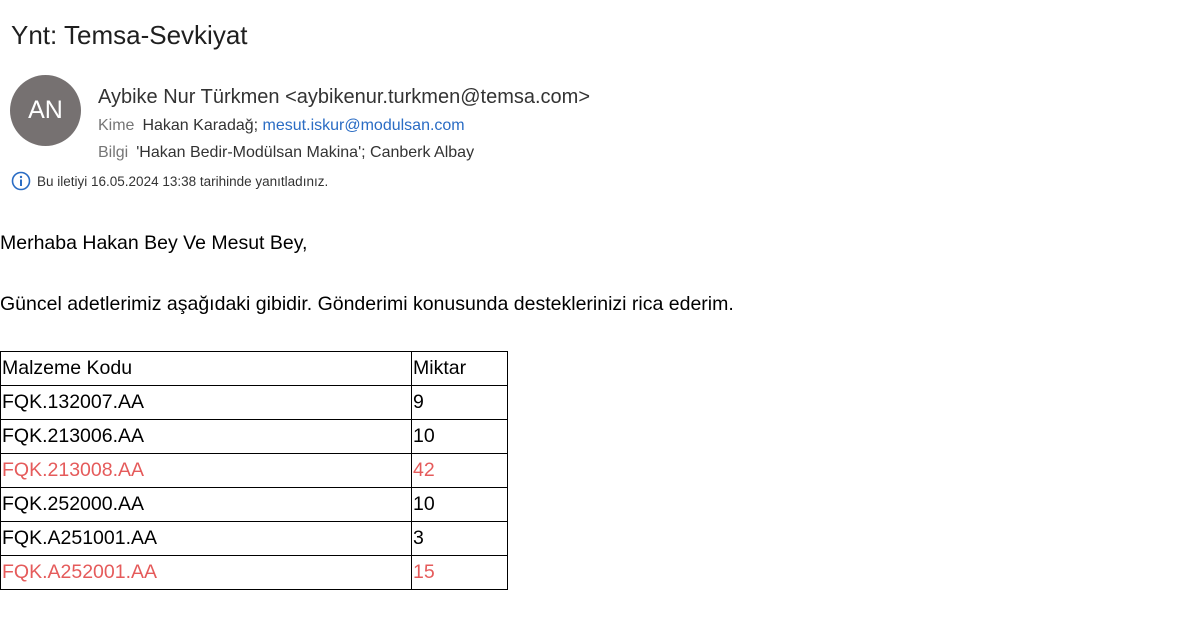  Describe the element at coordinates (116, 125) in the screenshot. I see `to-label: Kime` at that location.